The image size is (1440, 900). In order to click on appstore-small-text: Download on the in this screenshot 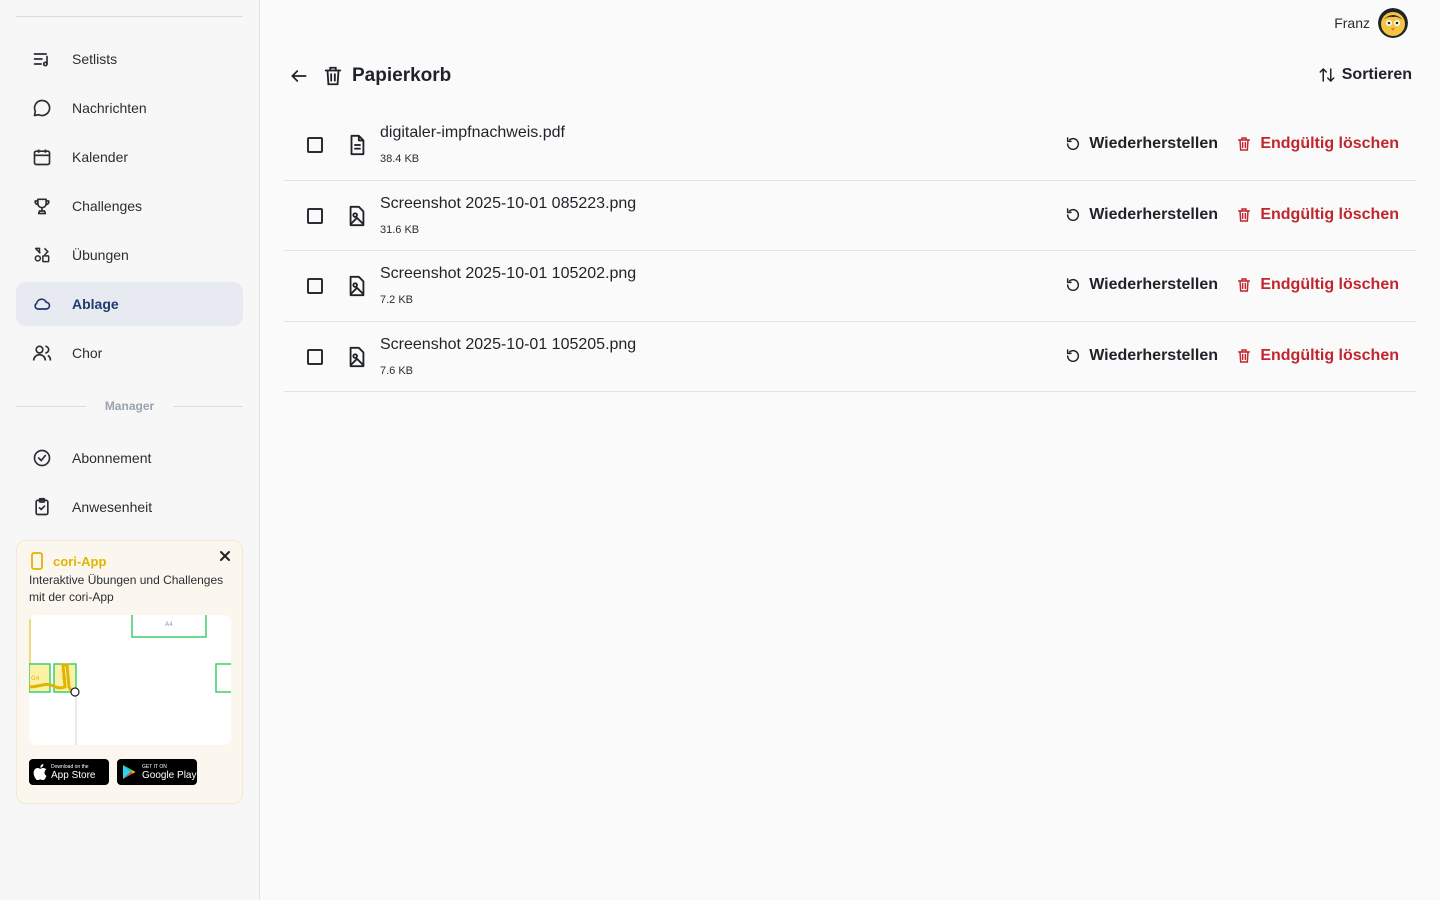, I will do `click(70, 766)`.